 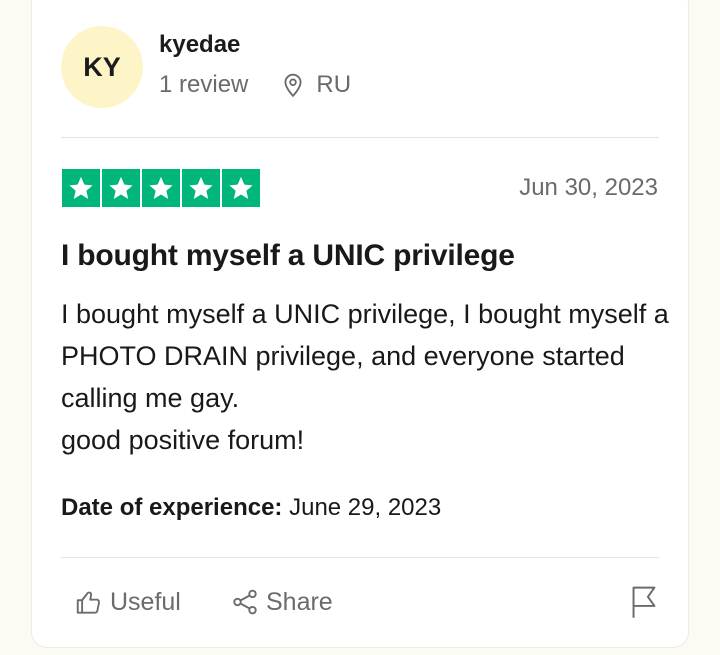 I want to click on divider-top, so click(x=360, y=137).